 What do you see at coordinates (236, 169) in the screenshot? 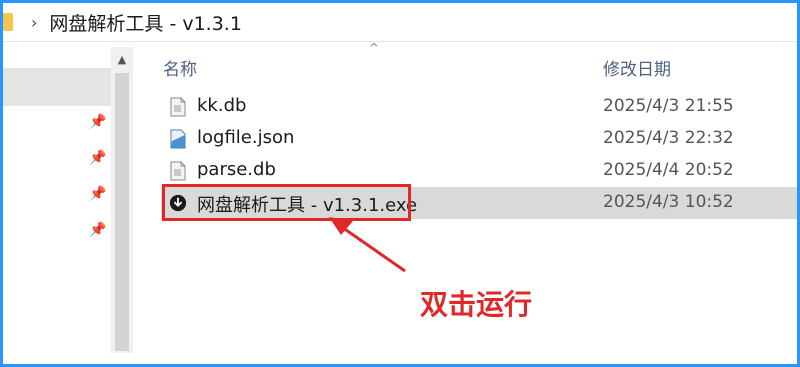
I see `file-name: parse.db` at bounding box center [236, 169].